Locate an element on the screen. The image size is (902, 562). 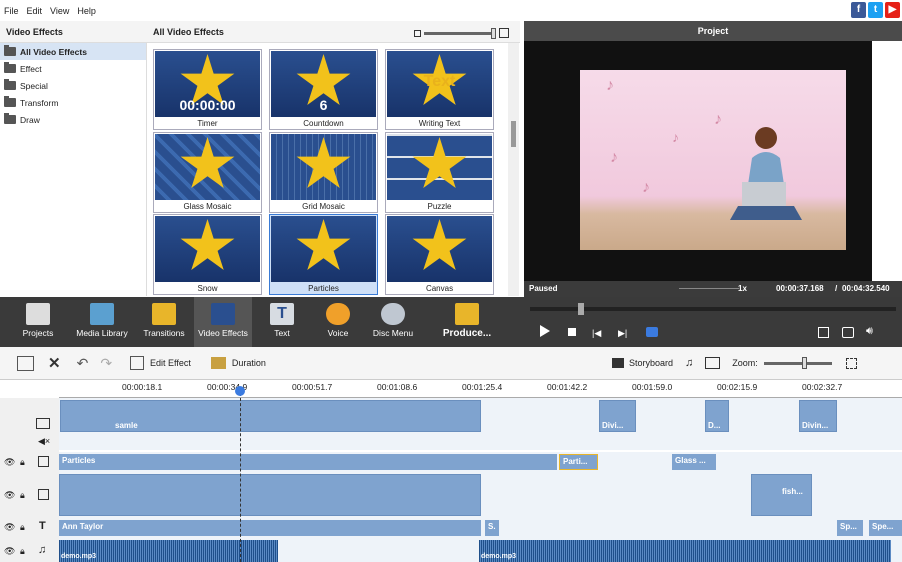
text-bar-ann-taylor: Ann Taylor is located at coordinates (270, 528).